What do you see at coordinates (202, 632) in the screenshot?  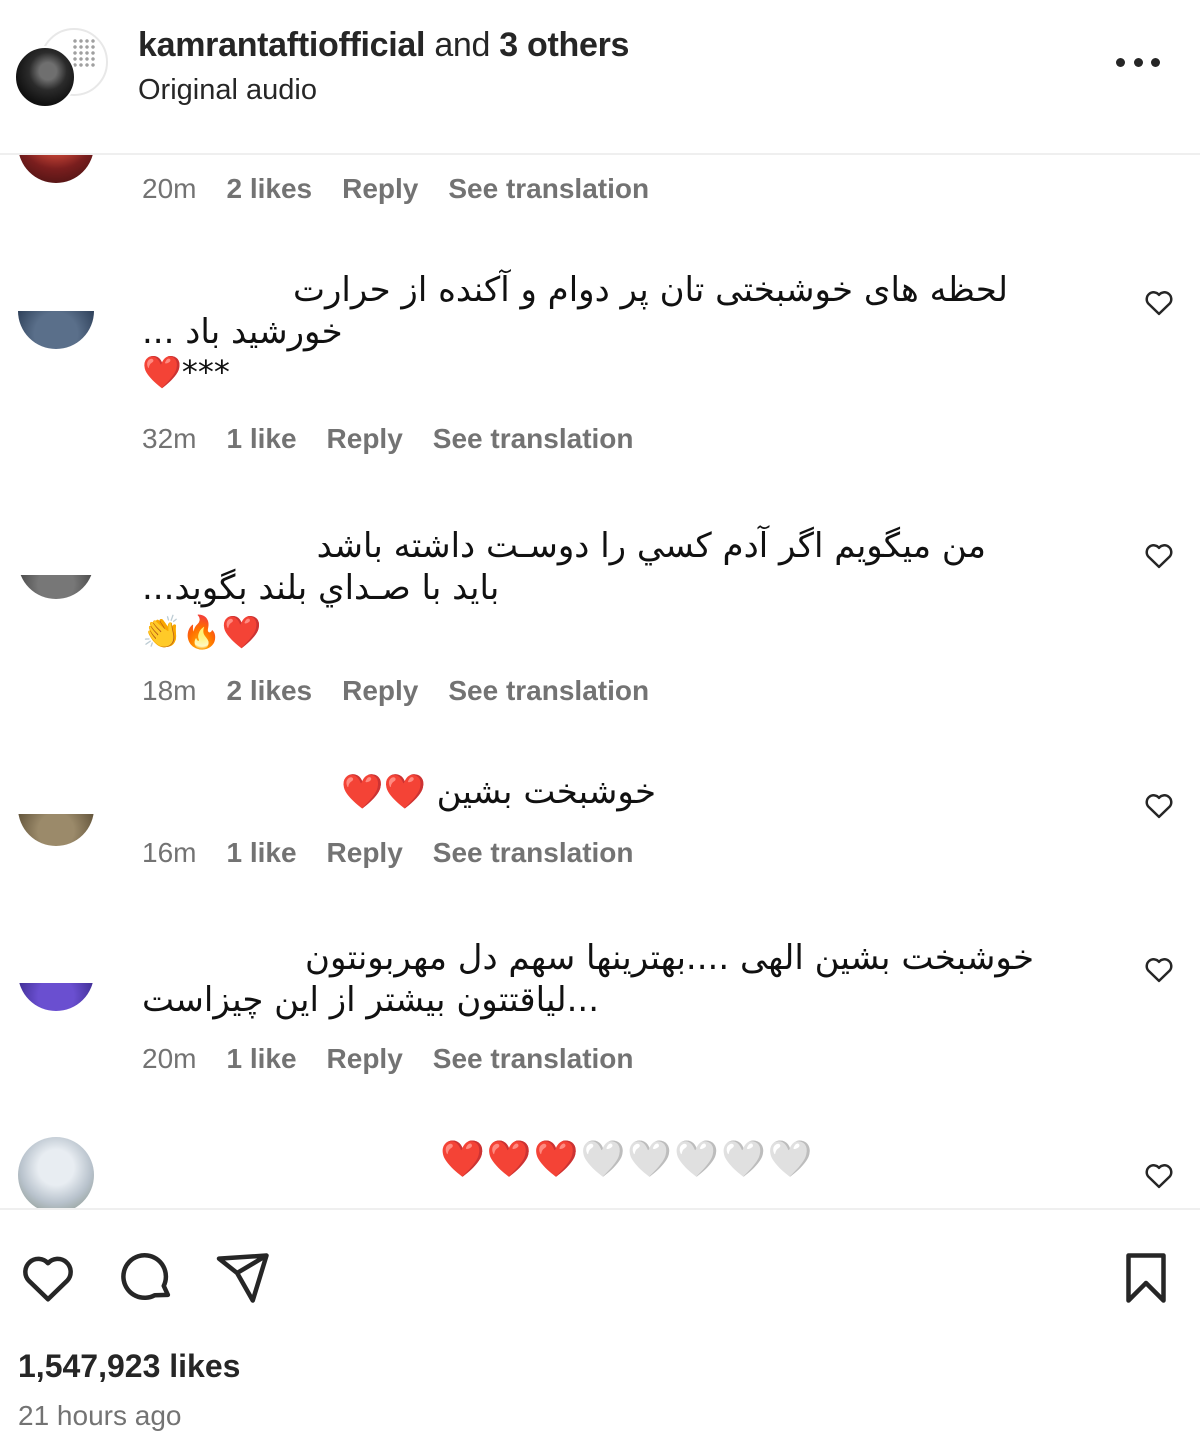 I see `comment-emoji: 👏🔥❤️` at bounding box center [202, 632].